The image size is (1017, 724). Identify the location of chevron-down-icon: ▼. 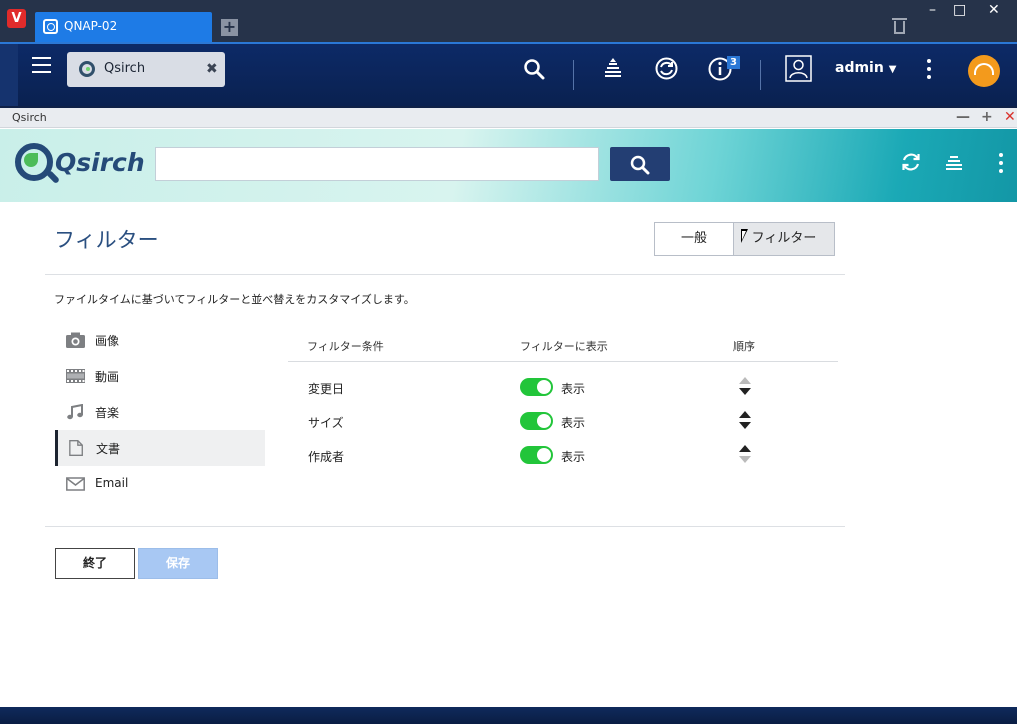
(892, 69).